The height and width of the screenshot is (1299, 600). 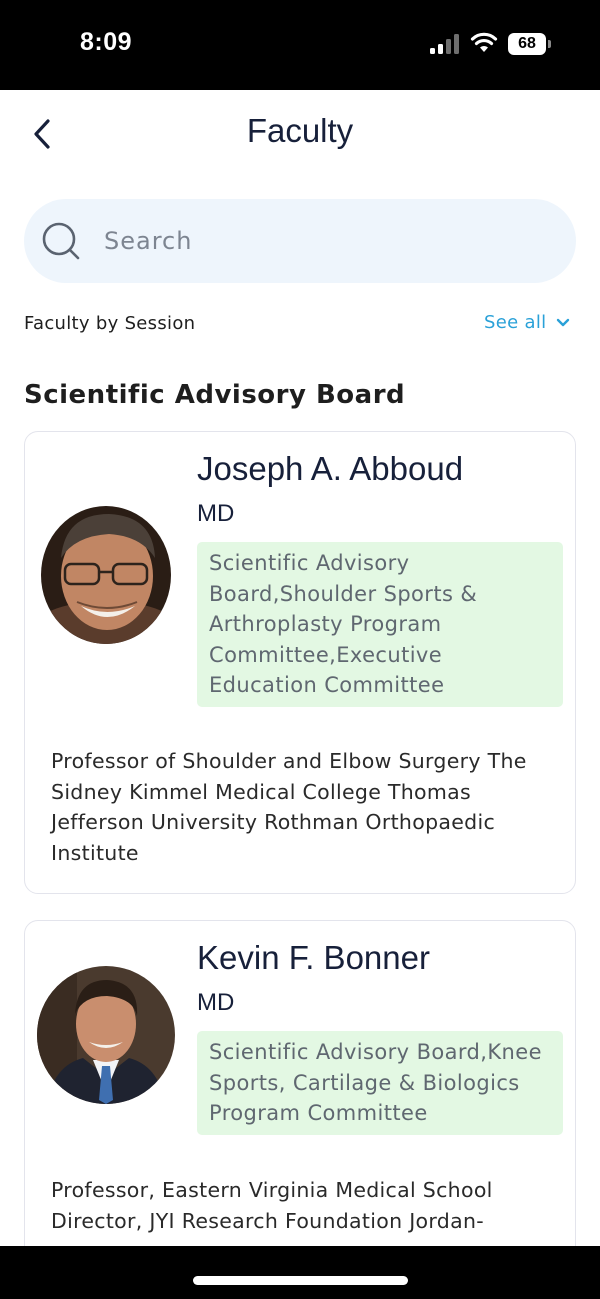 I want to click on session-heading: Scientific Advisory Board, so click(x=215, y=395).